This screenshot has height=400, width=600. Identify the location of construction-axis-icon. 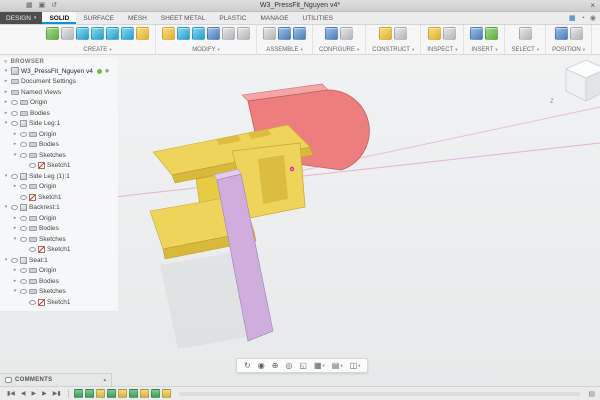
(401, 33).